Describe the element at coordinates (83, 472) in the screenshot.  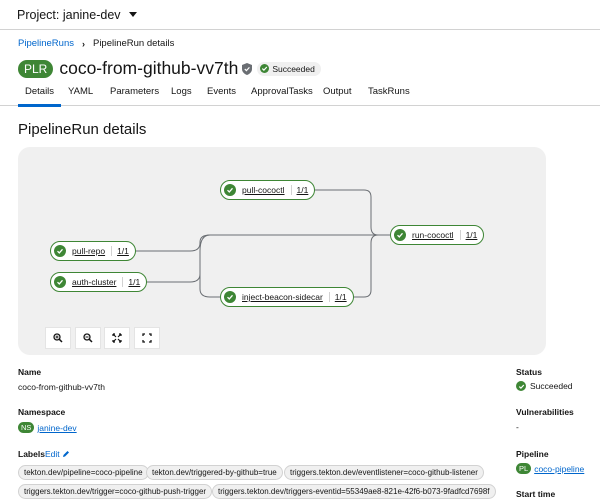
I see `label-chip: tekton.dev/pipeline=coco-pipeline` at that location.